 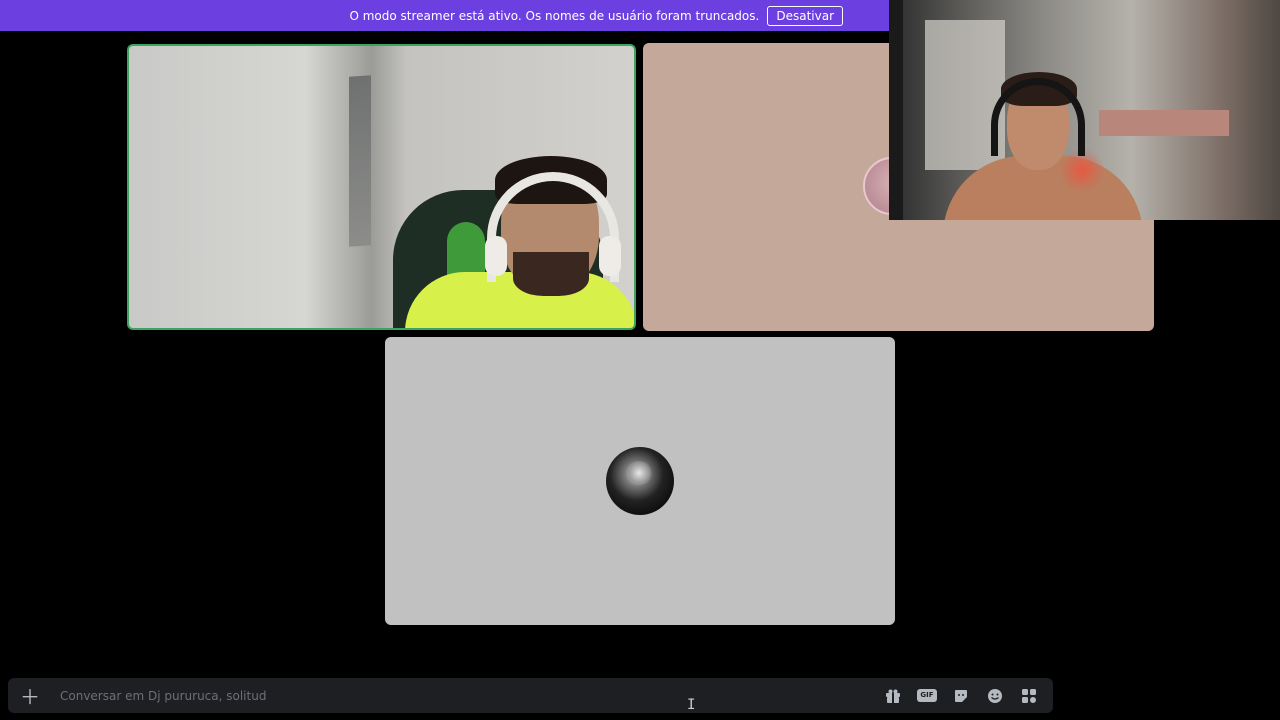 I want to click on disable-streamer-mode-button: Desativar, so click(x=805, y=15).